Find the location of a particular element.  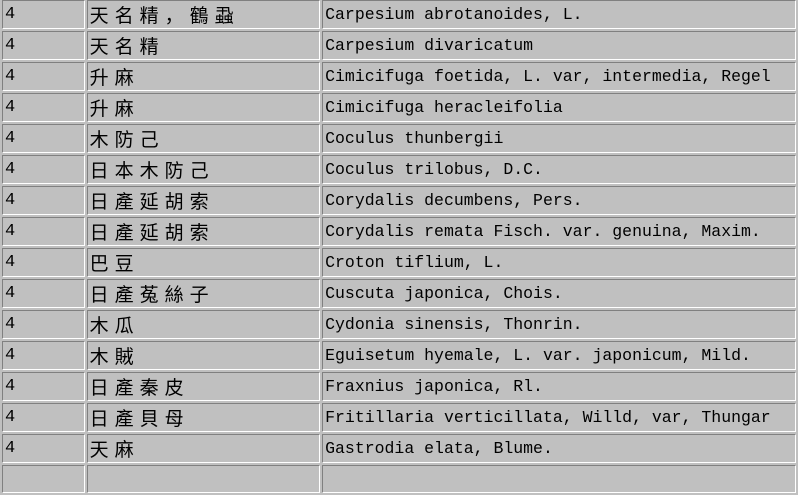

japanese-name-cell: 日產貝母 is located at coordinates (203, 417).